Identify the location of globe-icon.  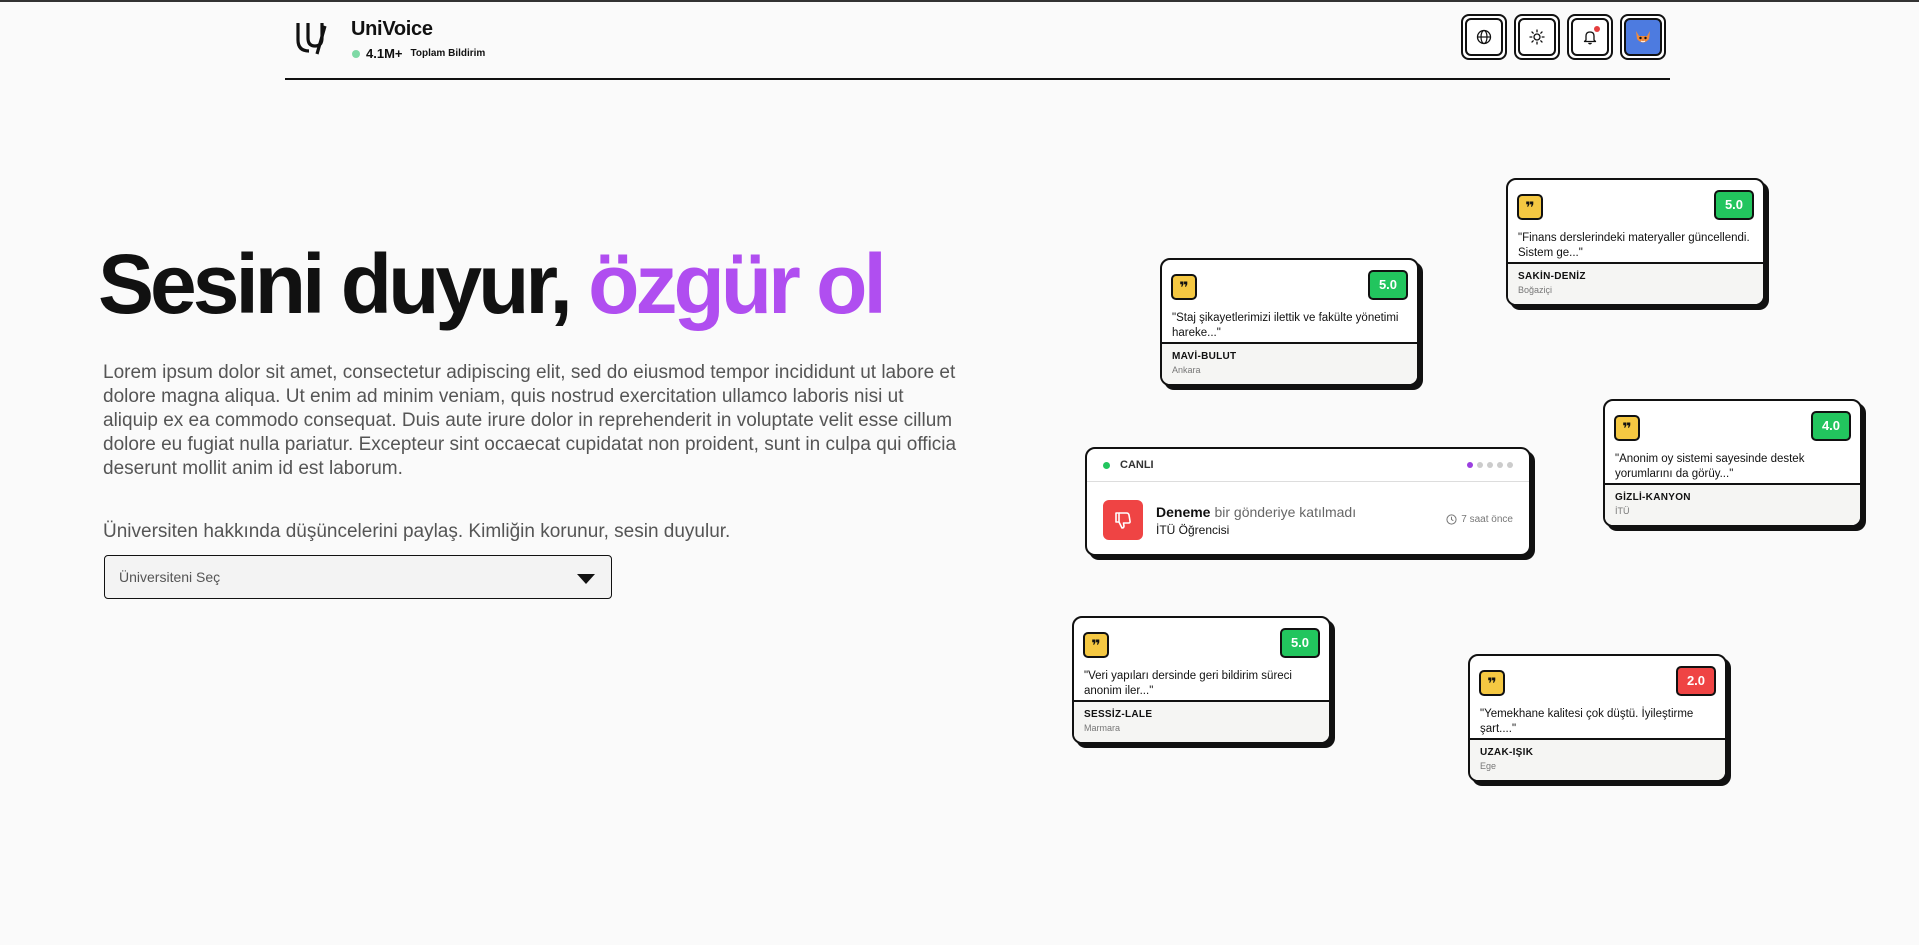
(1484, 37).